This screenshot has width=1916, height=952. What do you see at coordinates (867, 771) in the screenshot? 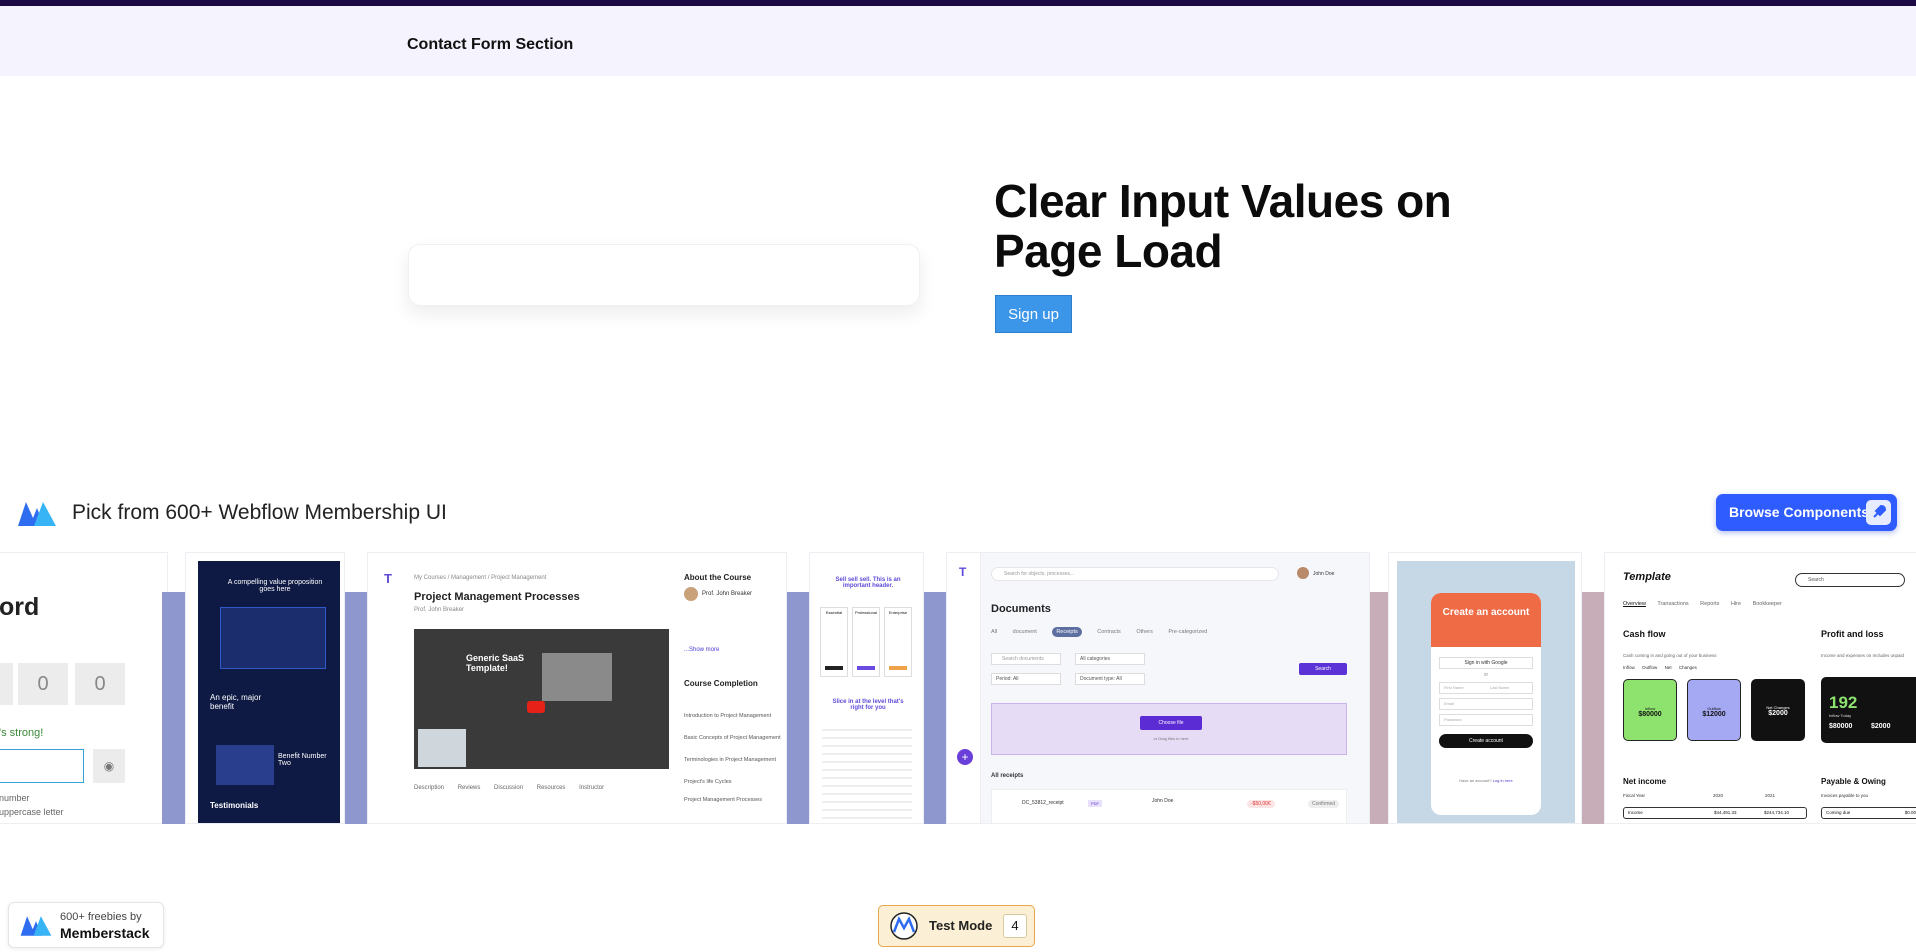
I see `comparison-table` at bounding box center [867, 771].